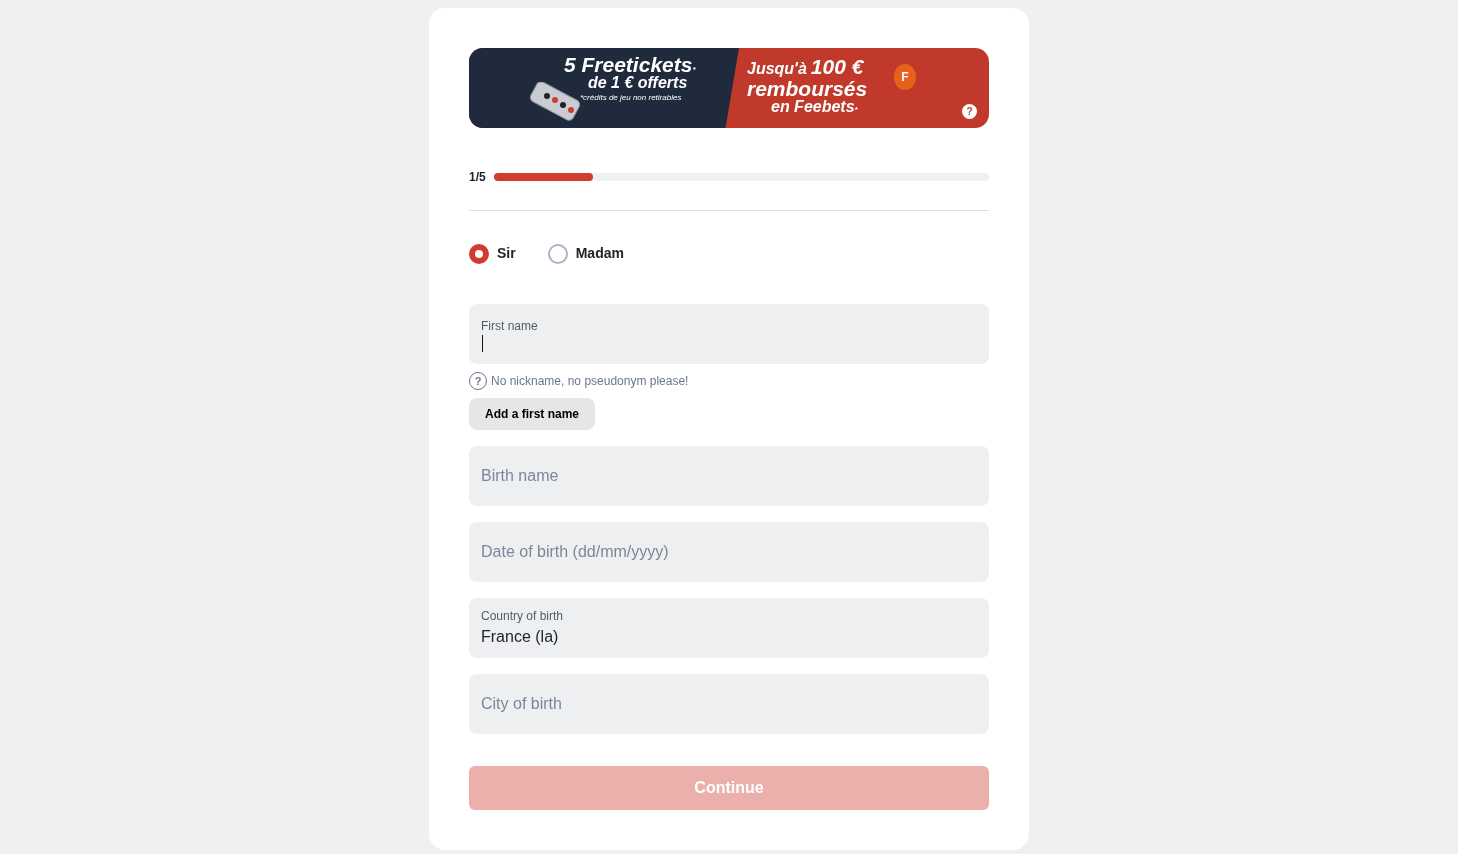 The image size is (1458, 854). Describe the element at coordinates (520, 637) in the screenshot. I see `field-value: France (la)` at that location.